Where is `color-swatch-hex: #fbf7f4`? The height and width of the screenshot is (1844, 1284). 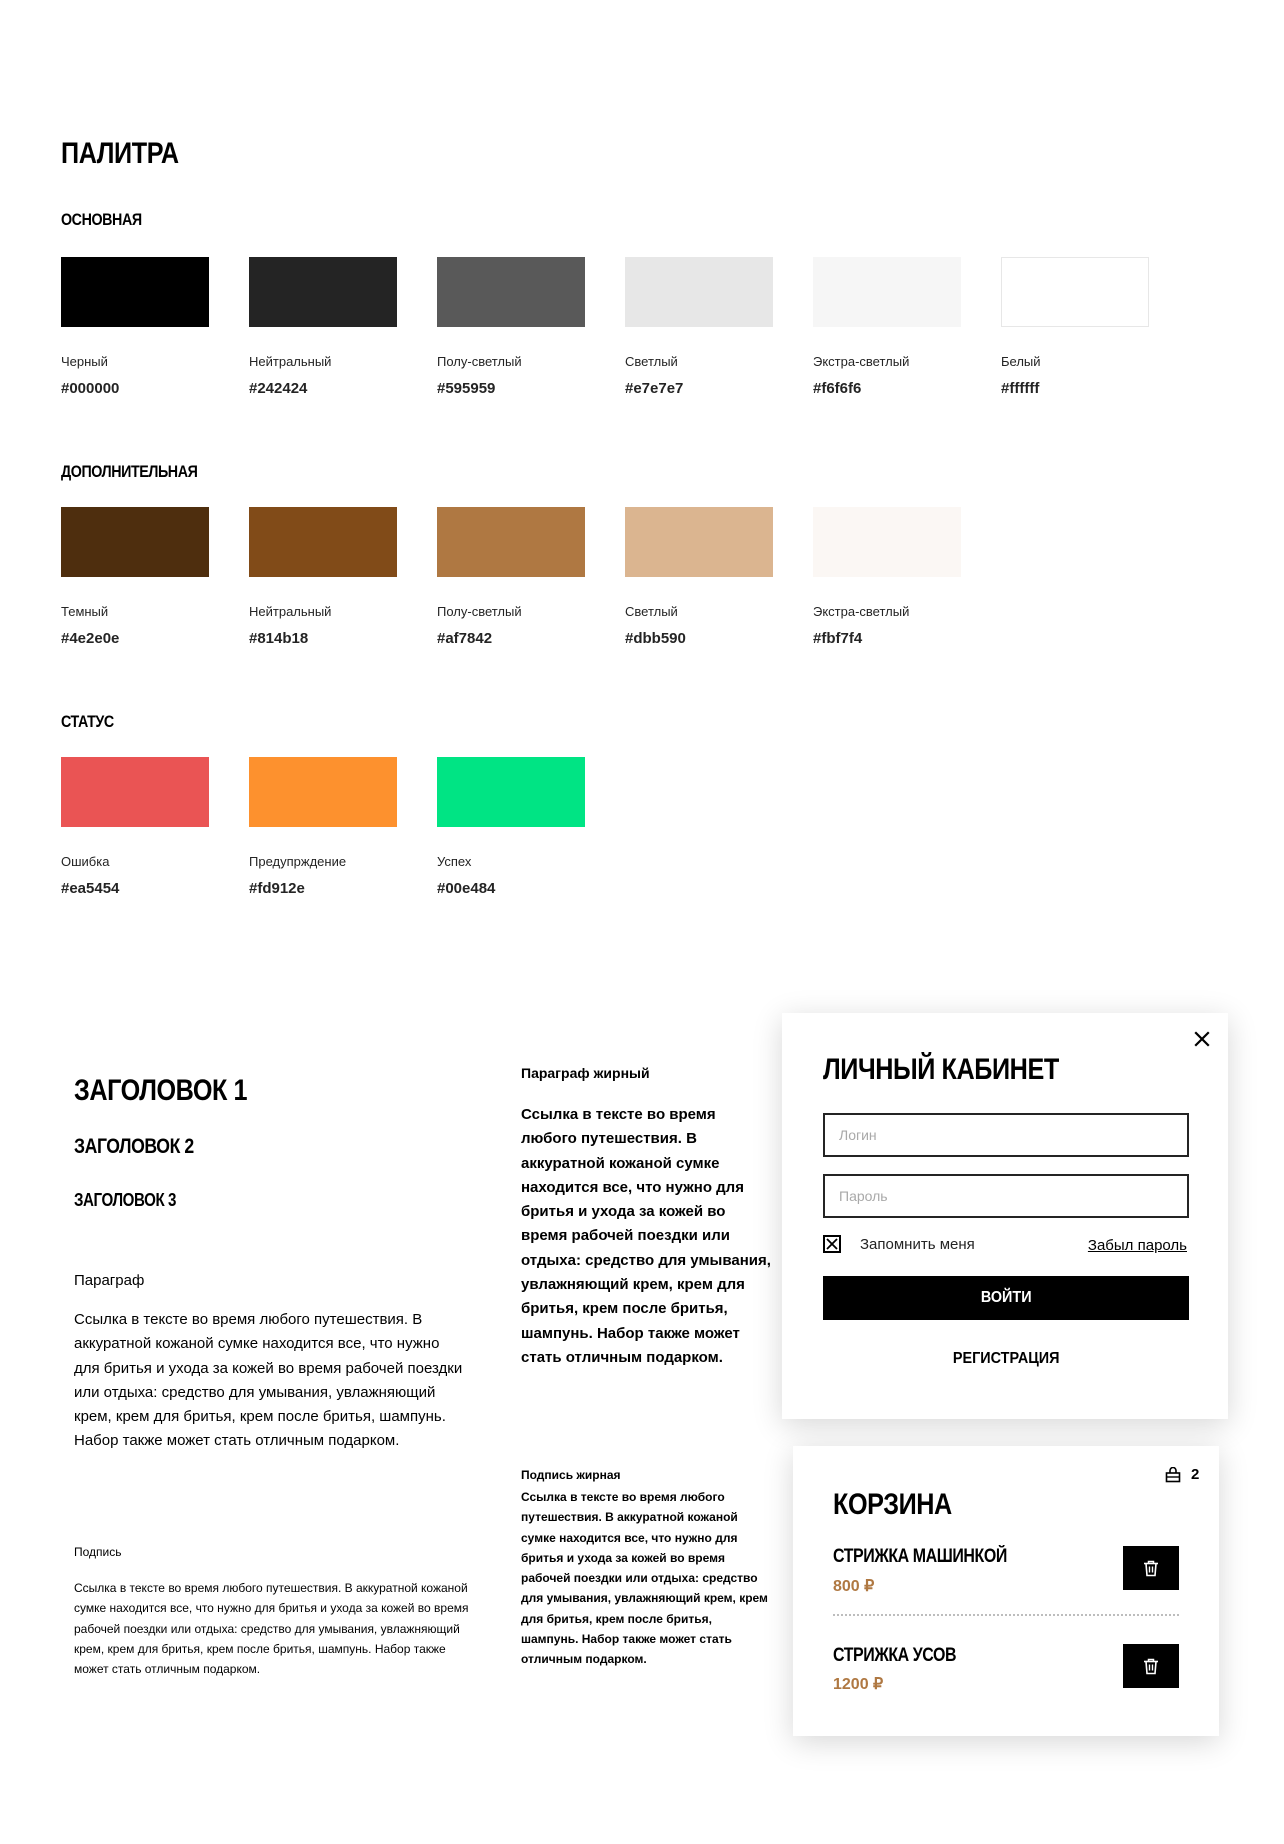 color-swatch-hex: #fbf7f4 is located at coordinates (838, 638).